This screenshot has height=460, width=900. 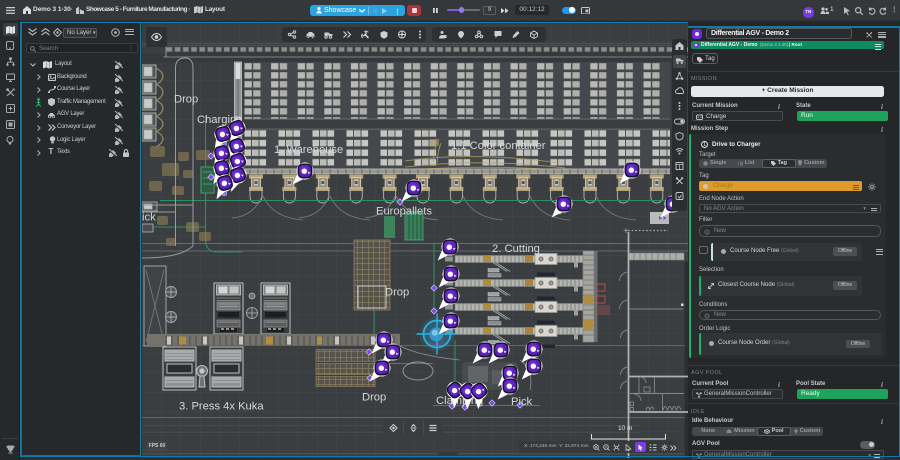 What do you see at coordinates (516, 249) in the screenshot?
I see `svg-text: 2. Cutting` at bounding box center [516, 249].